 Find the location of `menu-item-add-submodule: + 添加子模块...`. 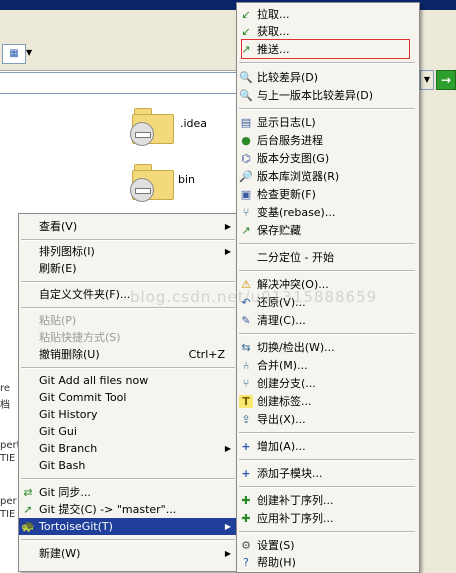

menu-item-add-submodule: + 添加子模块... is located at coordinates (327, 473).